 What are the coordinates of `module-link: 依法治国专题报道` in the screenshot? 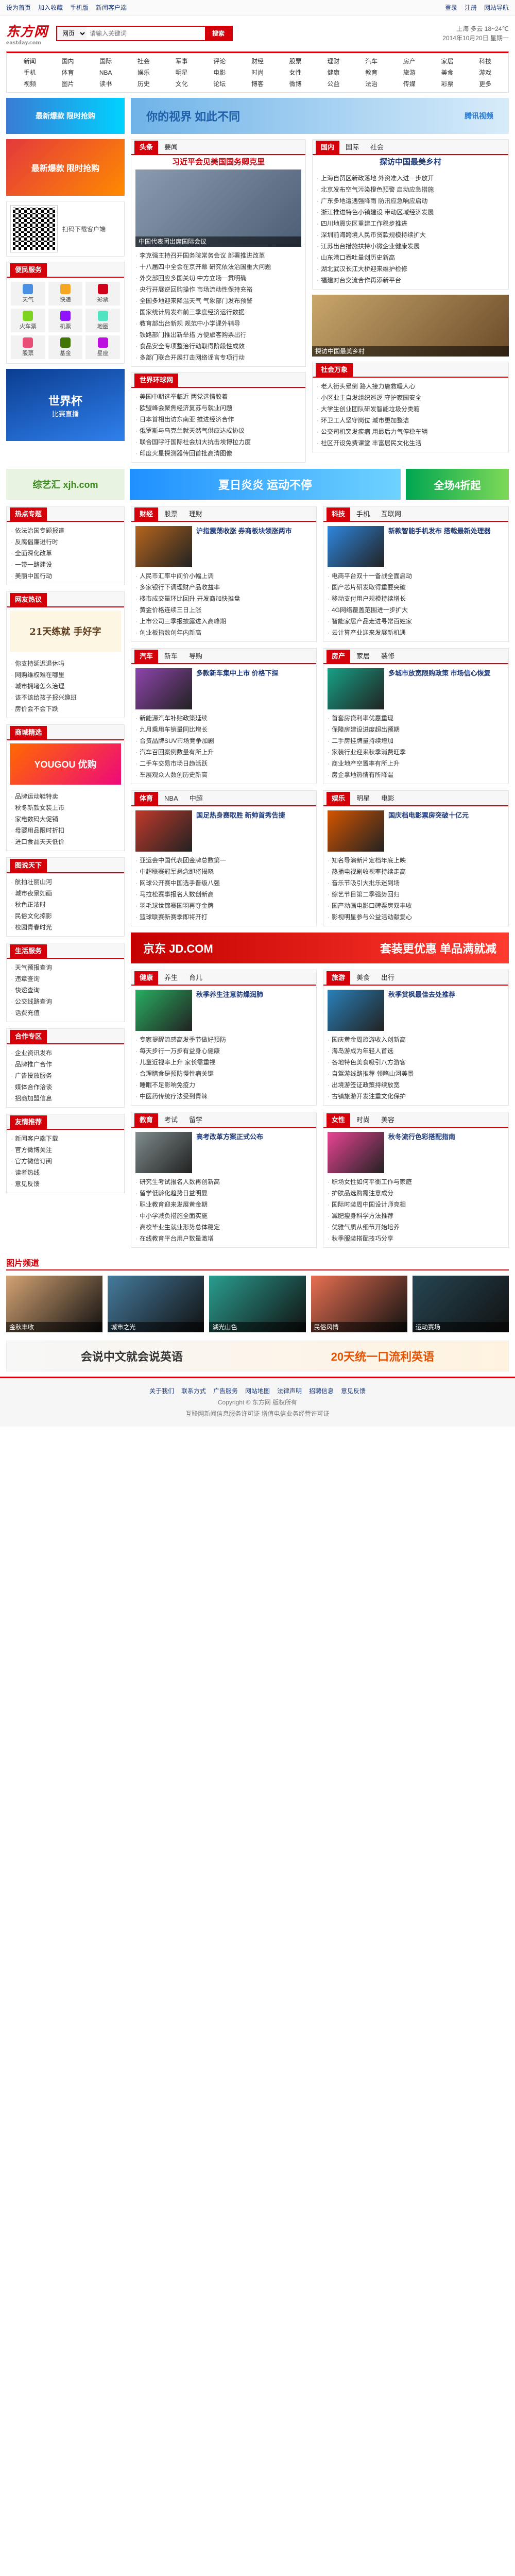 It's located at (65, 530).